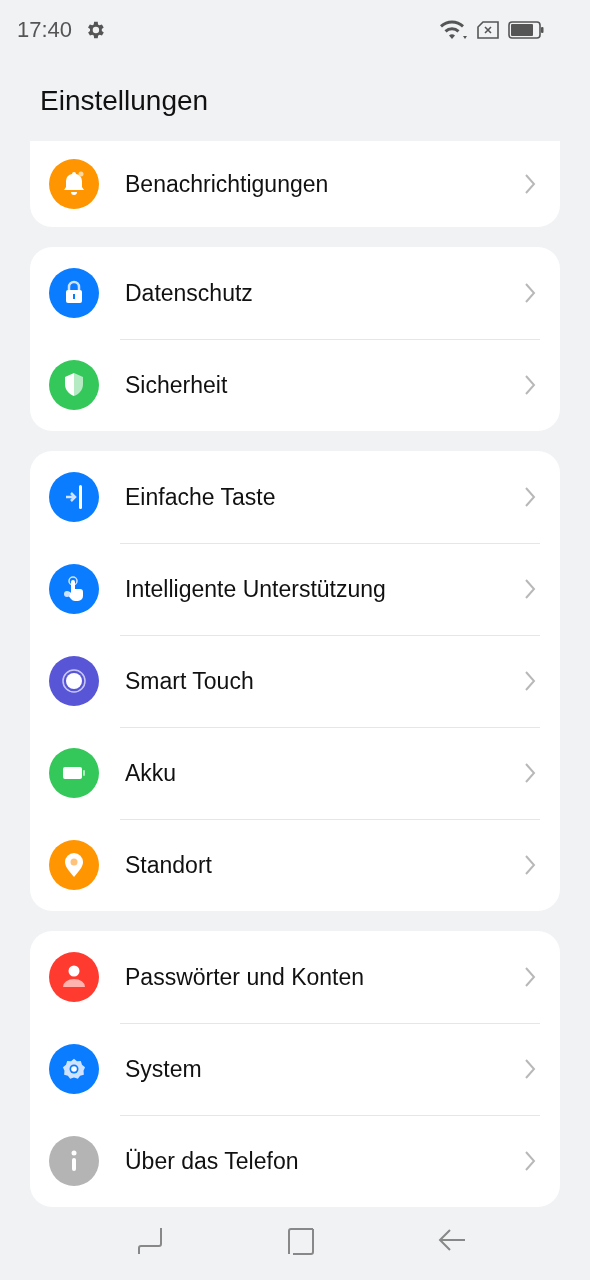 This screenshot has height=1280, width=590. I want to click on settings-item: Benachrichtigungen, so click(295, 184).